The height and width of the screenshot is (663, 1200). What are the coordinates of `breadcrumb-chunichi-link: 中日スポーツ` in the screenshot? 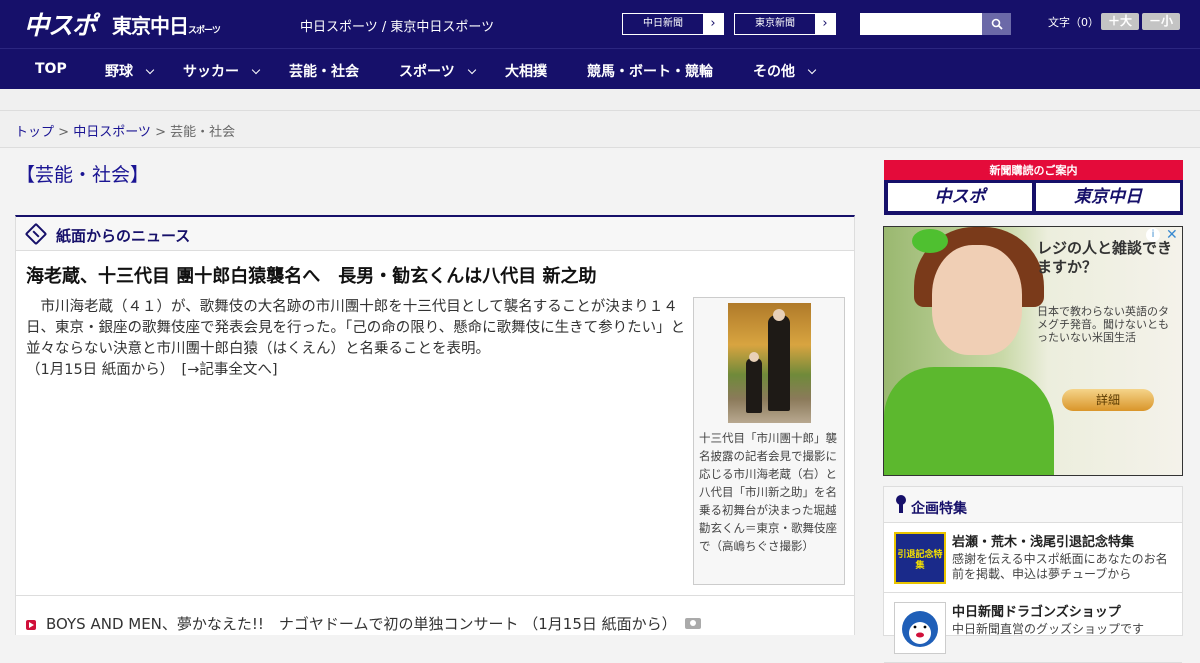 It's located at (112, 132).